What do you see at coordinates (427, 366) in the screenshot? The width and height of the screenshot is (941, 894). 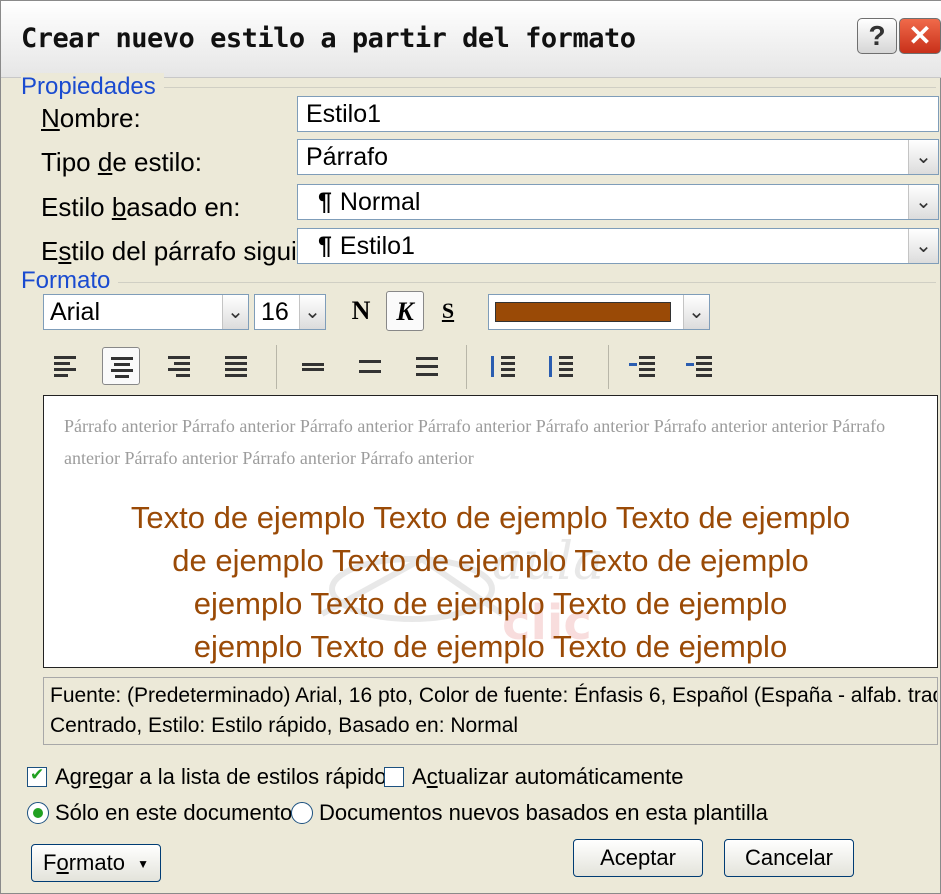 I see `double-spacing-icon` at bounding box center [427, 366].